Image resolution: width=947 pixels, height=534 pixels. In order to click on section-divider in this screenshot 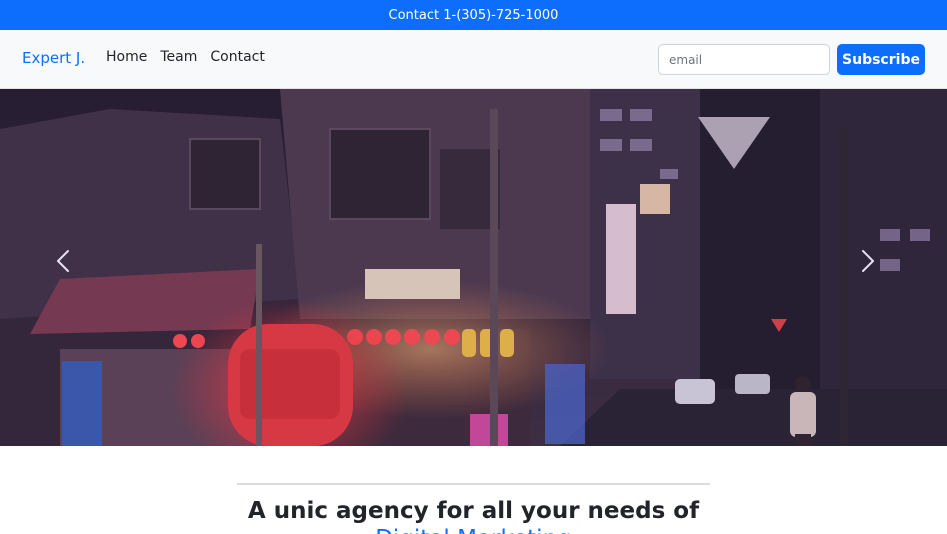, I will do `click(473, 484)`.